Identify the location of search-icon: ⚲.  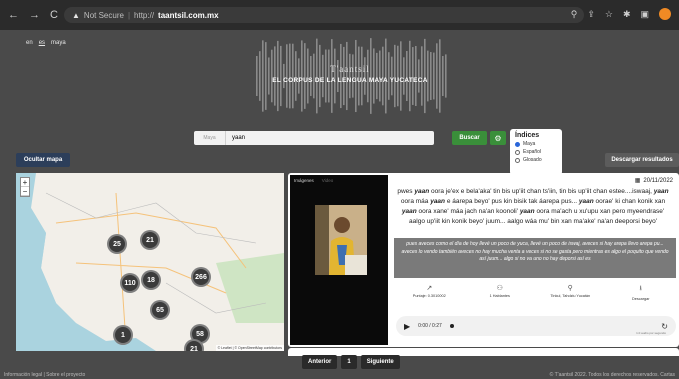
(574, 14).